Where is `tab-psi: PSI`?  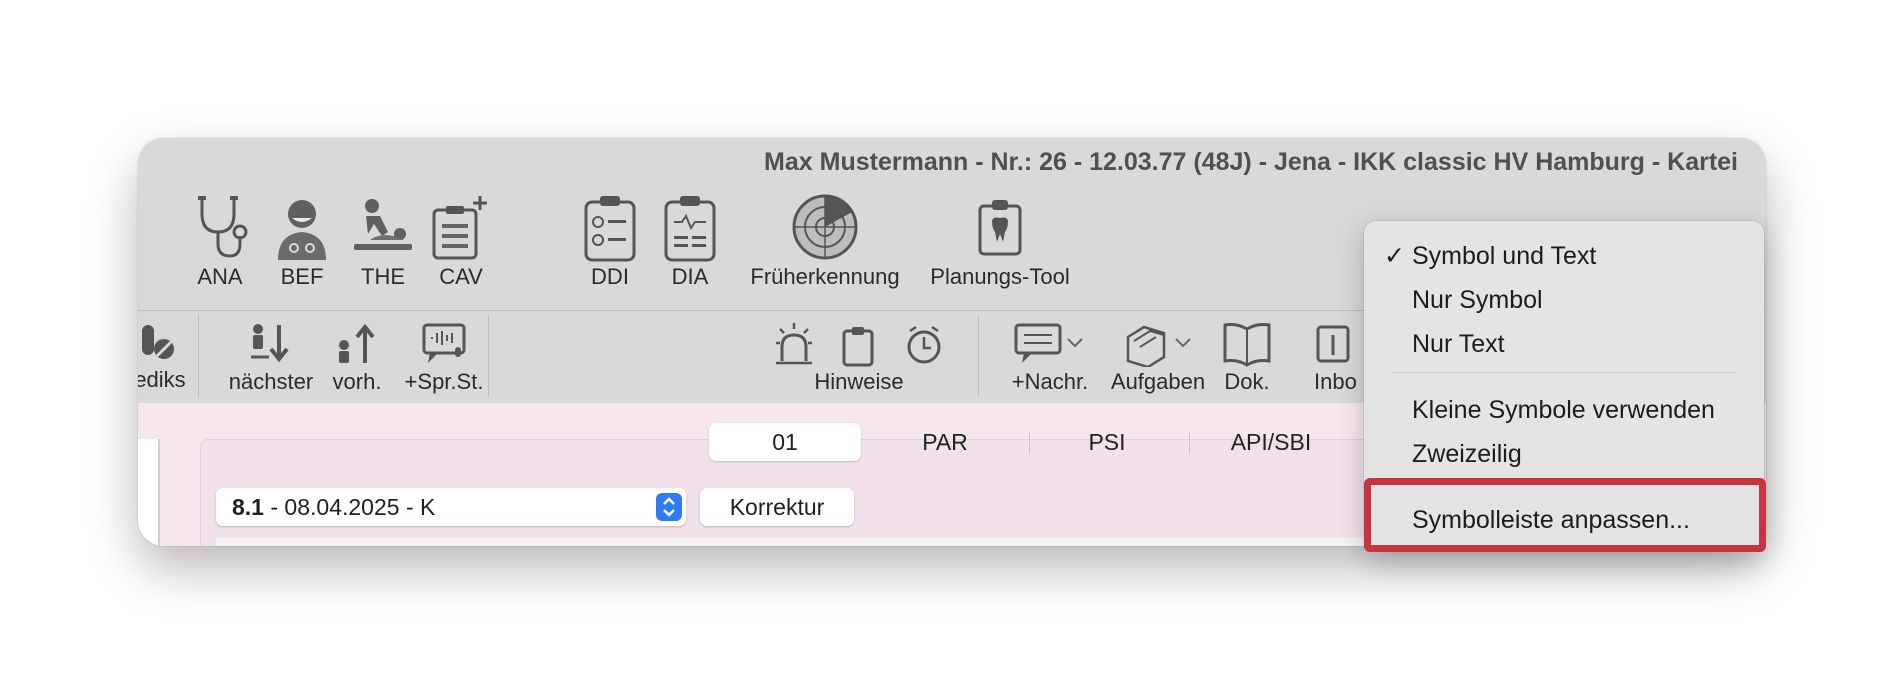
tab-psi: PSI is located at coordinates (1107, 442).